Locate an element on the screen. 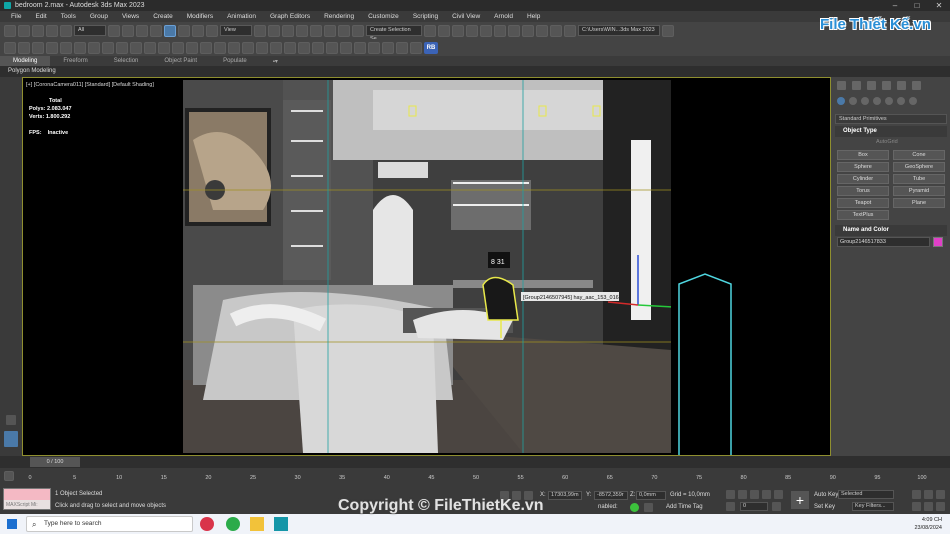 The image size is (950, 534). corona-proxy-icon is located at coordinates (220, 47).